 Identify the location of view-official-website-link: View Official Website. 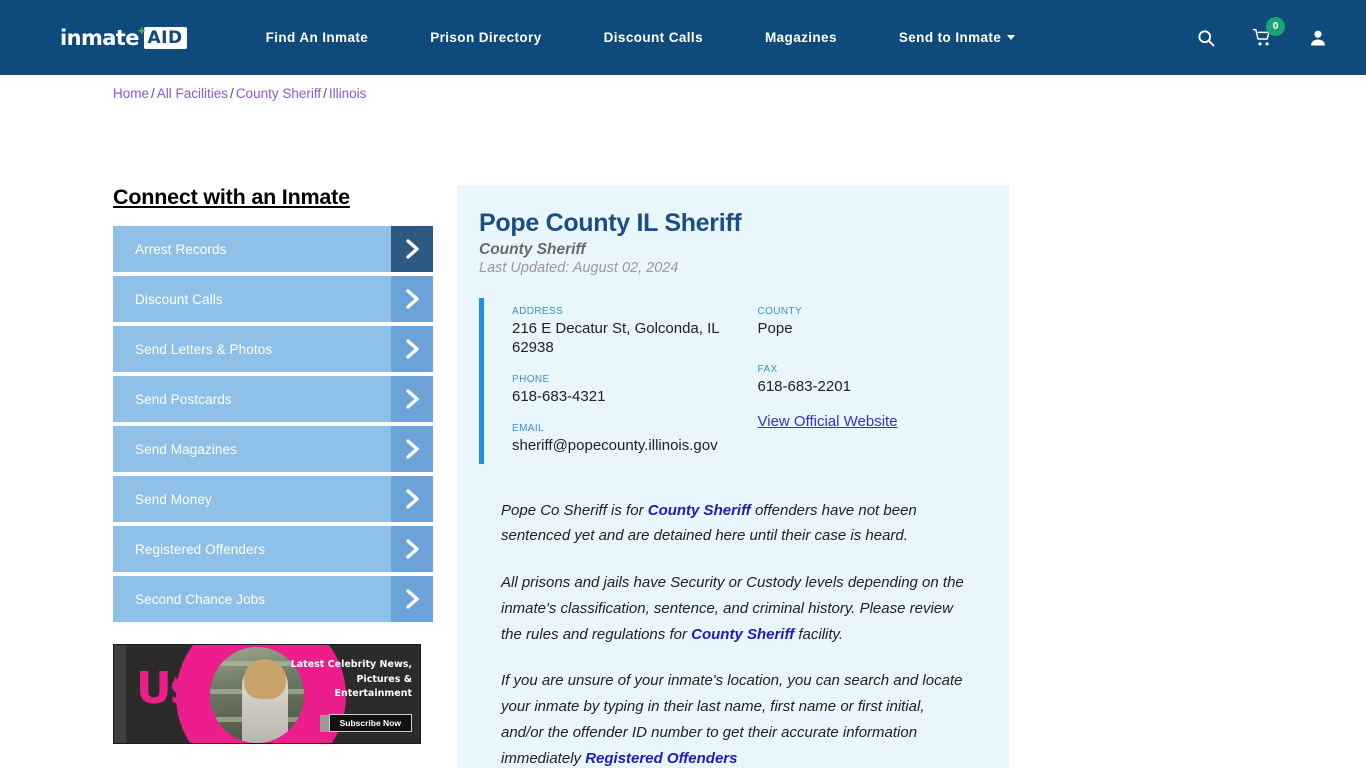
(828, 421).